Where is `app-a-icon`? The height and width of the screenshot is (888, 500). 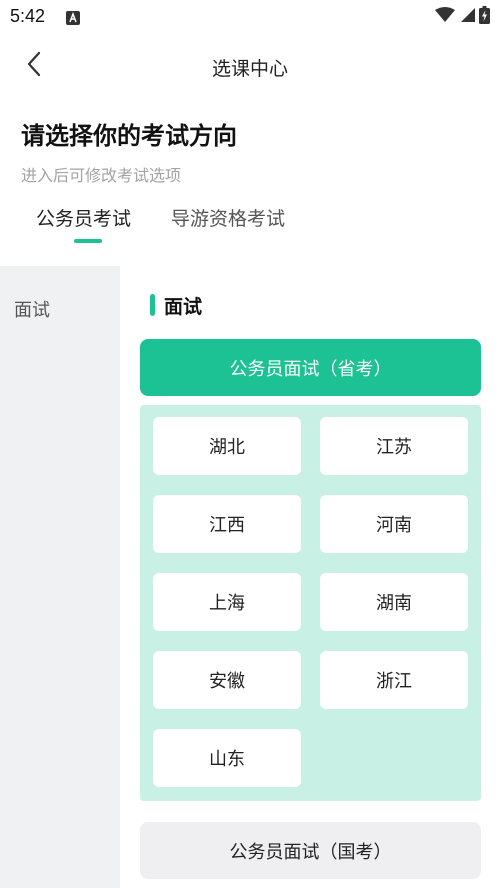
app-a-icon is located at coordinates (73, 17).